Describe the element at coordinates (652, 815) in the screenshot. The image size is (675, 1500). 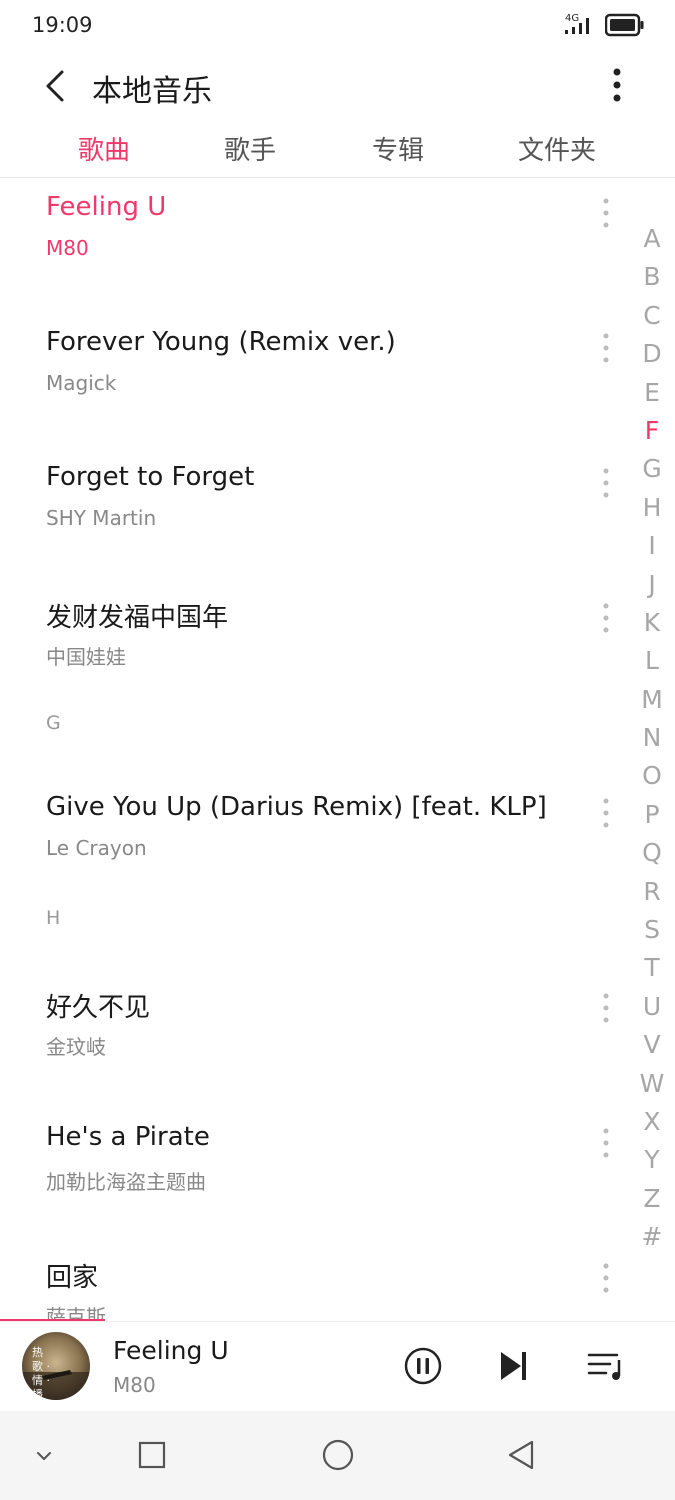
I see `index-letter: P` at that location.